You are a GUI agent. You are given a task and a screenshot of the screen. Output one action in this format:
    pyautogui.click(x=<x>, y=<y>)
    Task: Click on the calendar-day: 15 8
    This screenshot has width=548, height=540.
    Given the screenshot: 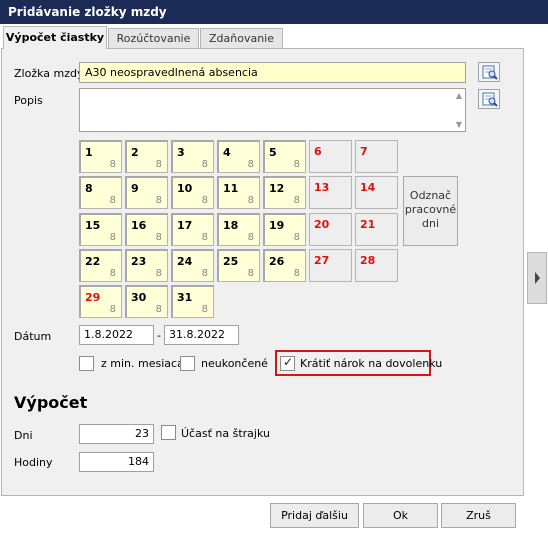 What is the action you would take?
    pyautogui.click(x=100, y=229)
    